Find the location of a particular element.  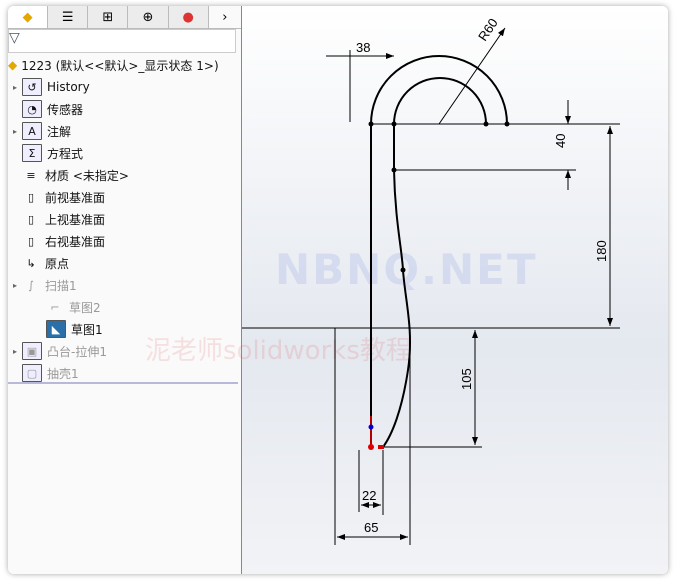

dimension-180: 180 is located at coordinates (601, 251).